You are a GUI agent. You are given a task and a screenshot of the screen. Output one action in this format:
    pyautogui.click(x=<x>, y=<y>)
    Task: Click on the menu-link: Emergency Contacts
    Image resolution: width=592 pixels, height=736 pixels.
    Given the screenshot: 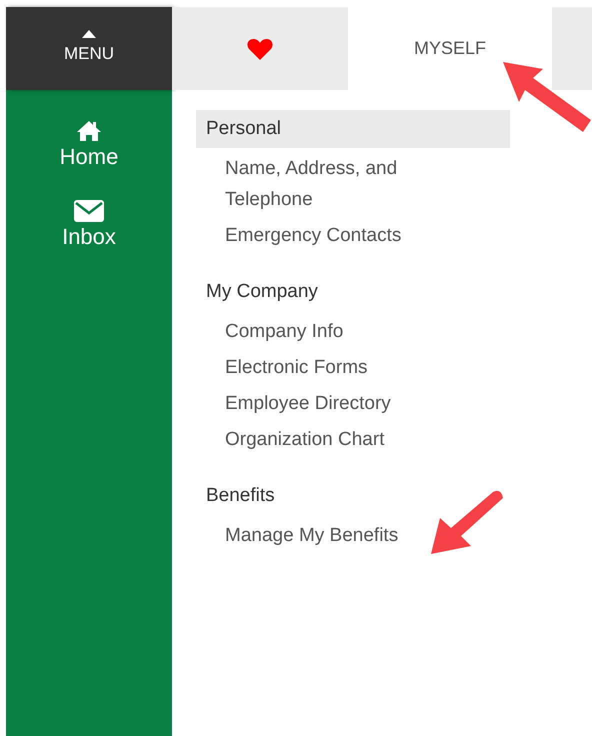 What is the action you would take?
    pyautogui.click(x=313, y=235)
    